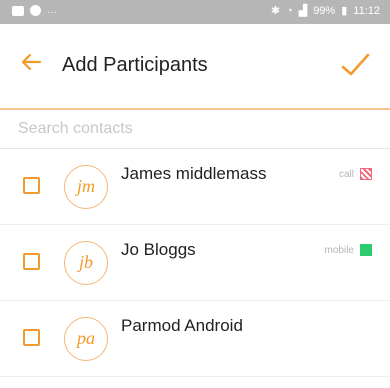  I want to click on search-input, so click(193, 129).